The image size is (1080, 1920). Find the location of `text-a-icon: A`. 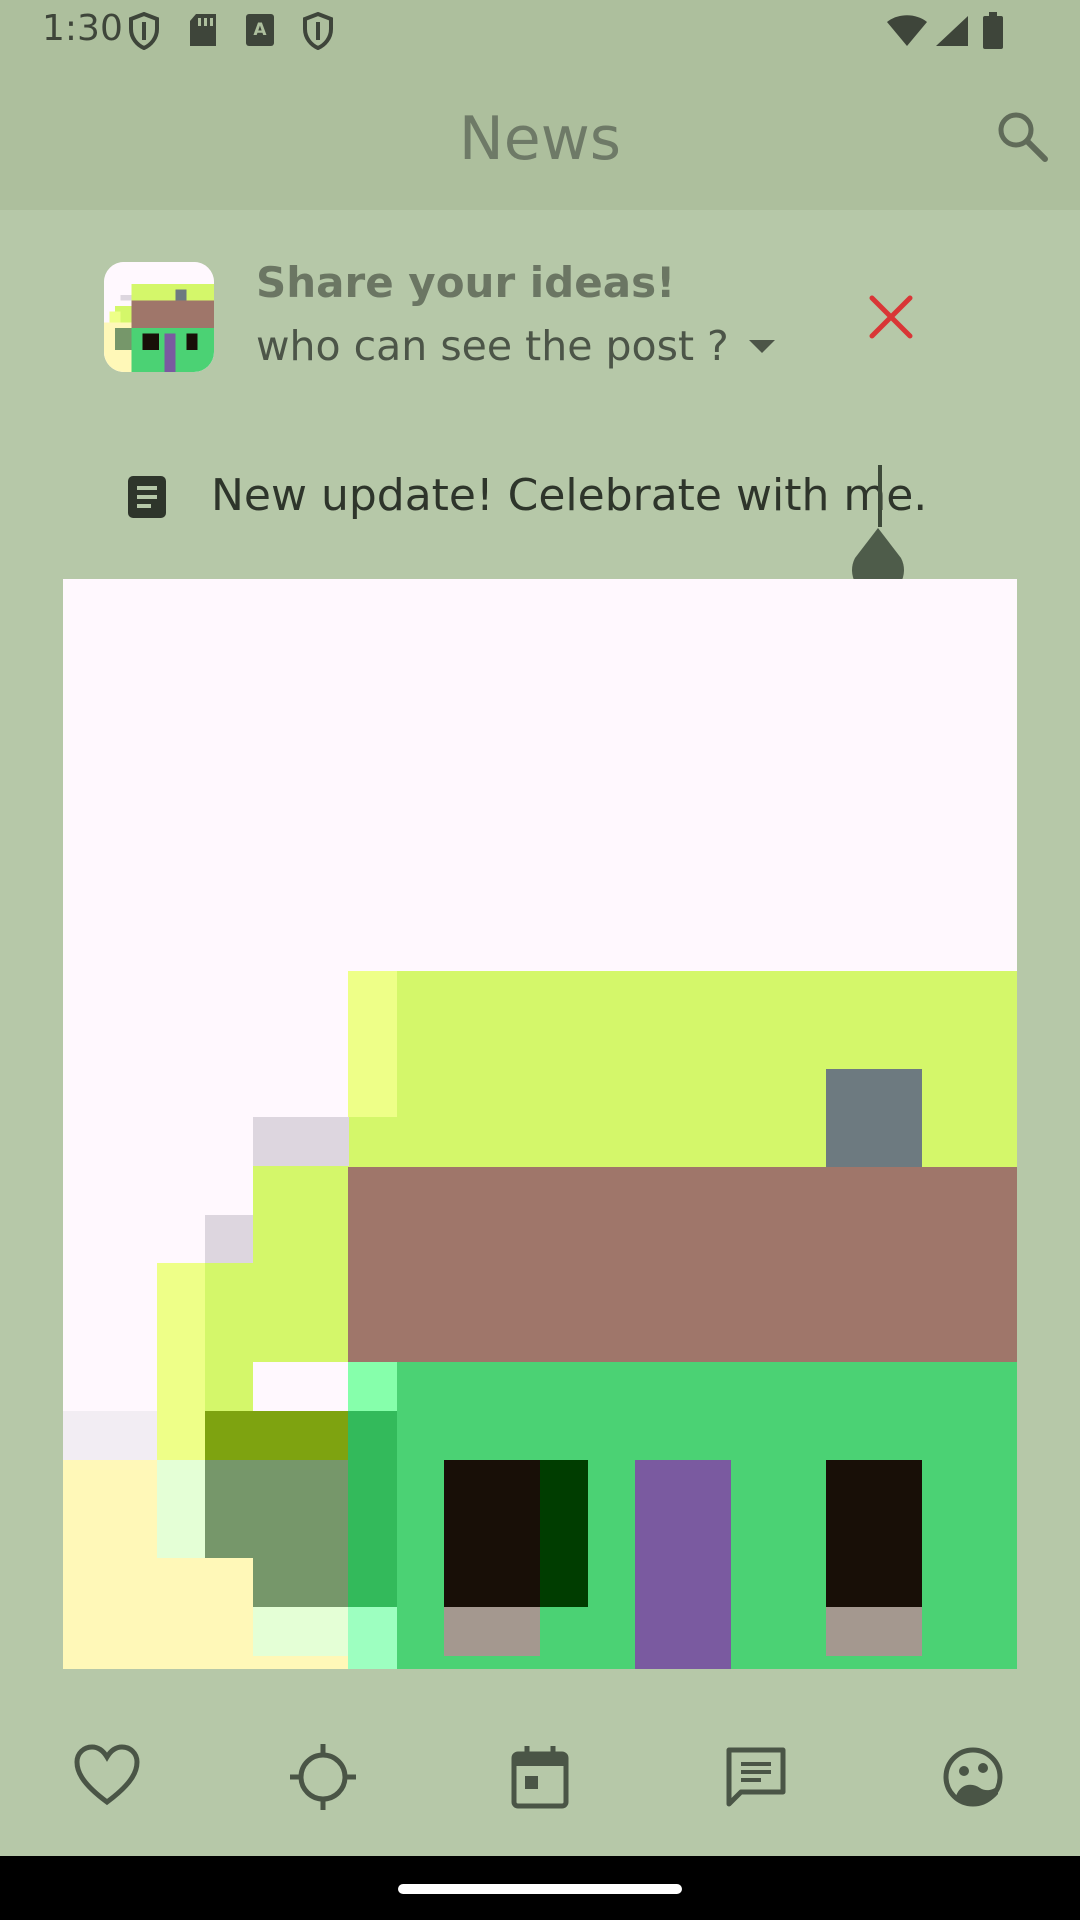

text-a-icon: A is located at coordinates (260, 30).